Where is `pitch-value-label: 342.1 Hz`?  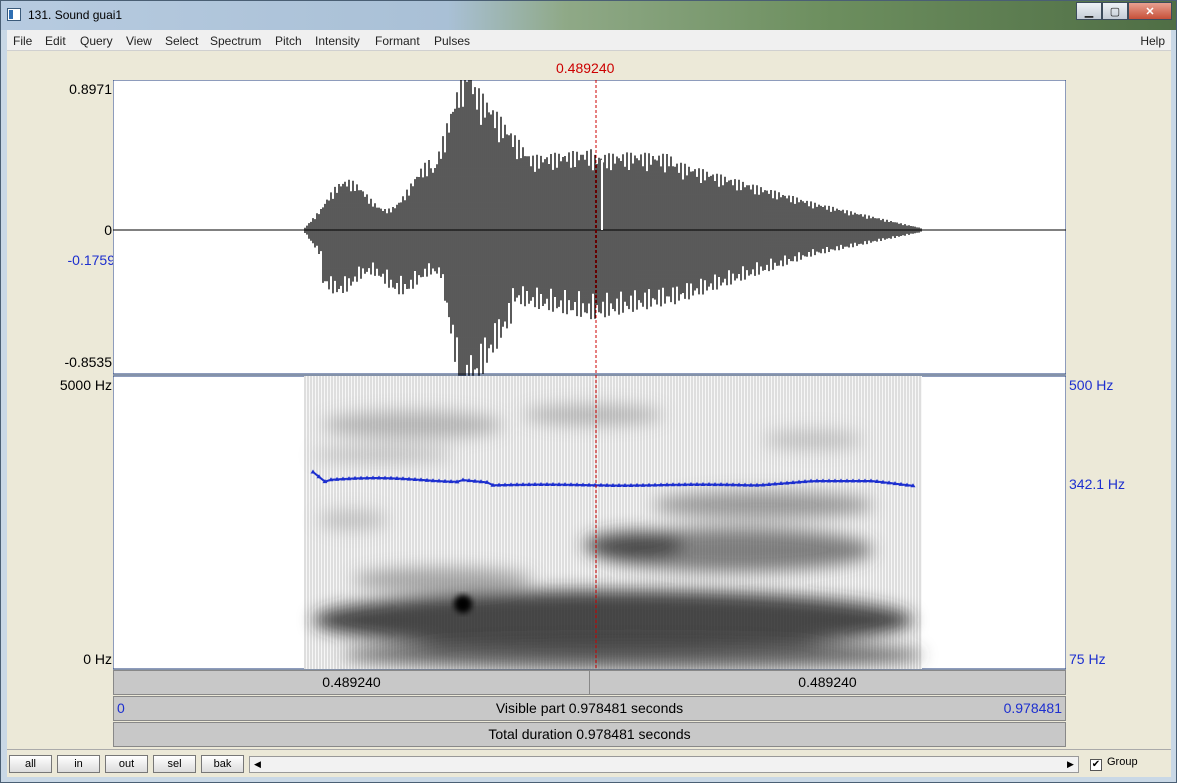 pitch-value-label: 342.1 Hz is located at coordinates (1097, 484).